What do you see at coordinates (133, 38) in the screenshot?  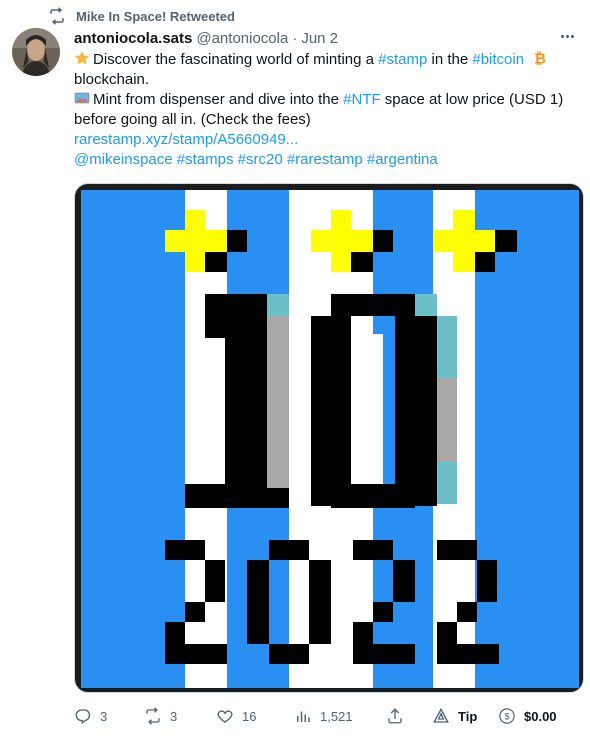 I see `author-name: antoniocola.sats` at bounding box center [133, 38].